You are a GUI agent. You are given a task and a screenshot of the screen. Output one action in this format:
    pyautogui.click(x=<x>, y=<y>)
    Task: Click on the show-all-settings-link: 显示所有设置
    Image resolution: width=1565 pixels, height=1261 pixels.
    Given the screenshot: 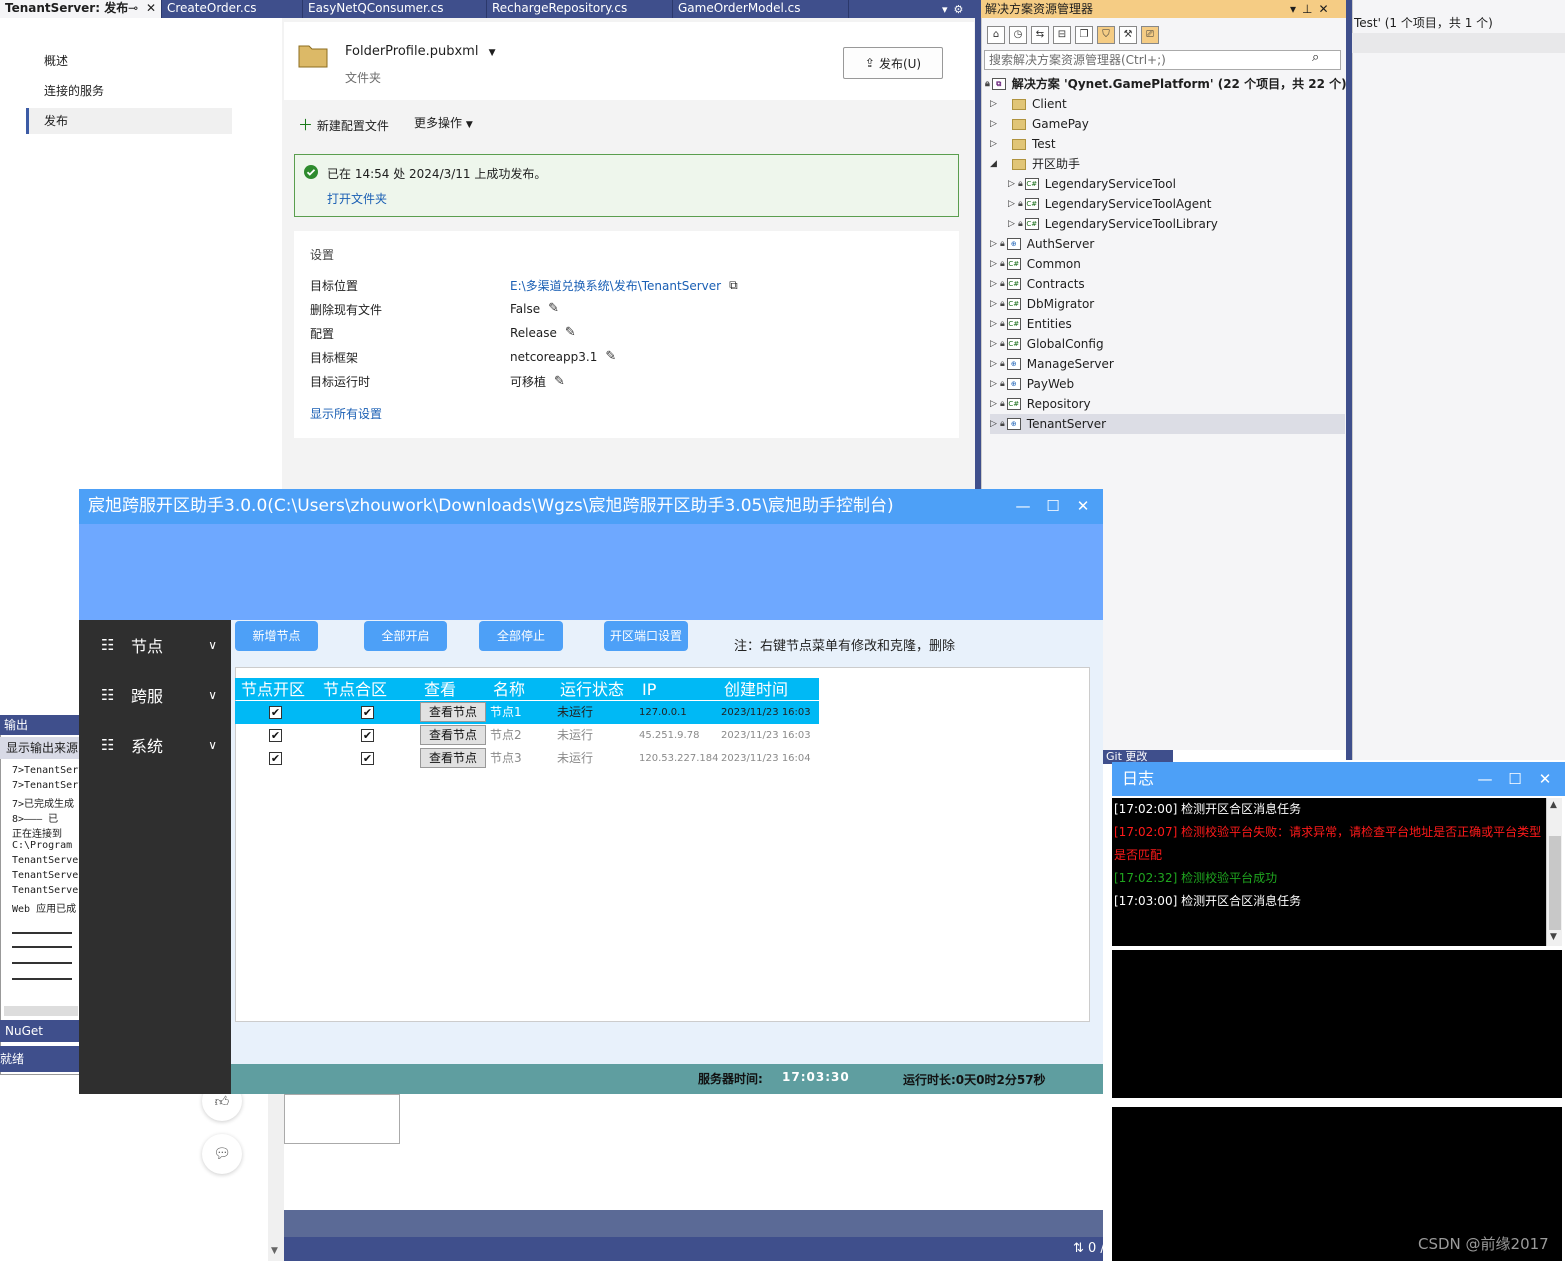 What is the action you would take?
    pyautogui.click(x=346, y=413)
    